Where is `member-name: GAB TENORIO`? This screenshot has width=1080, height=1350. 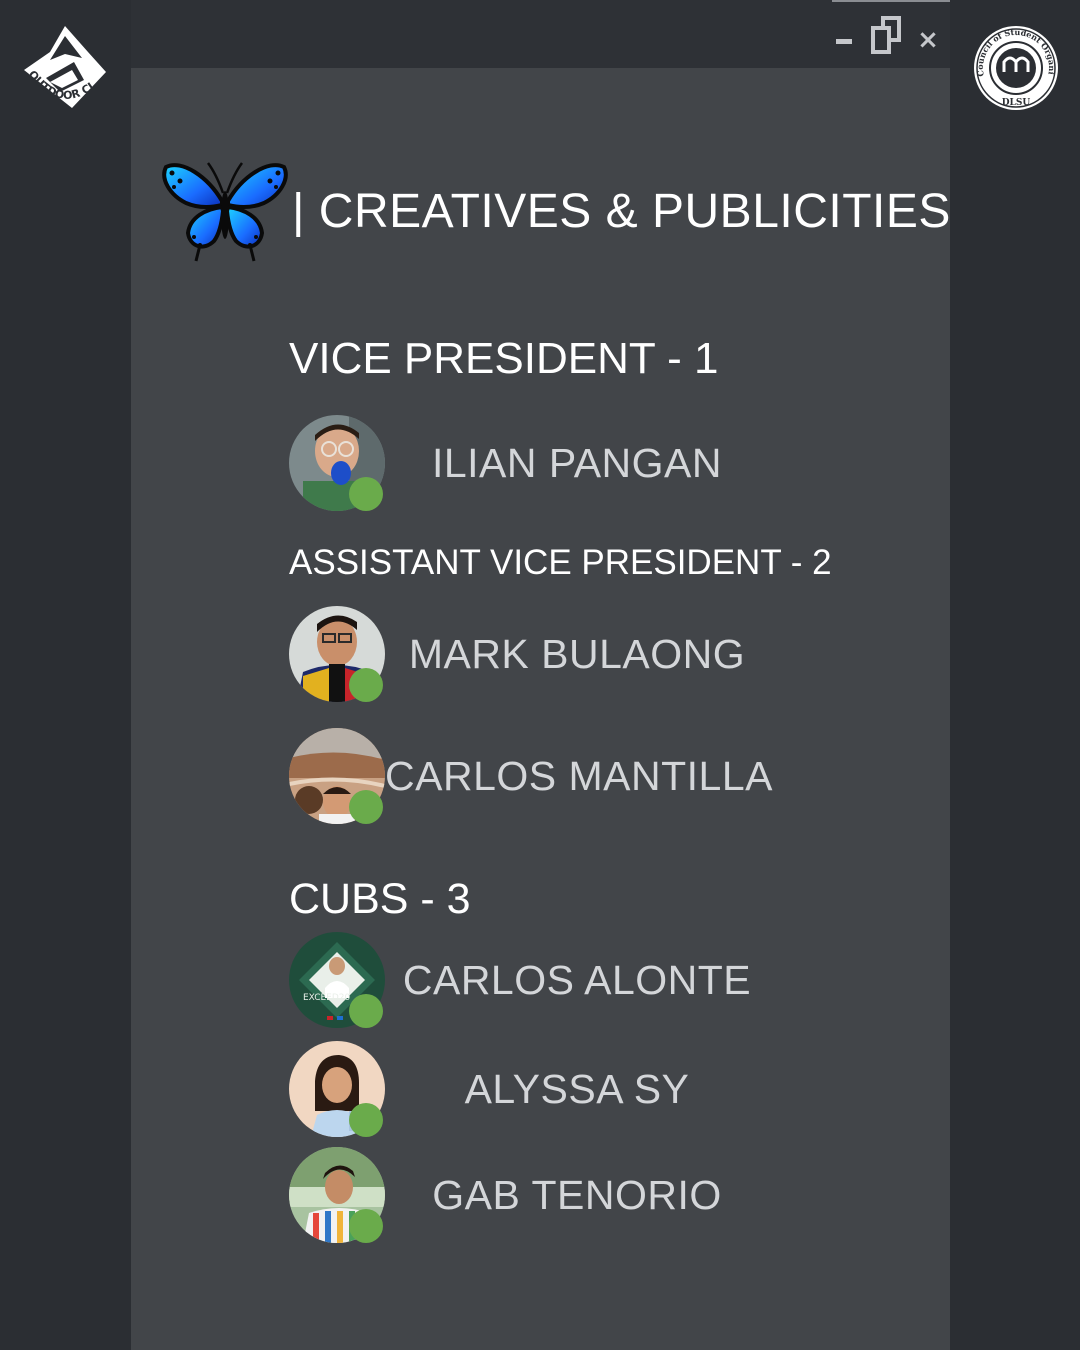
member-name: GAB TENORIO is located at coordinates (577, 1195).